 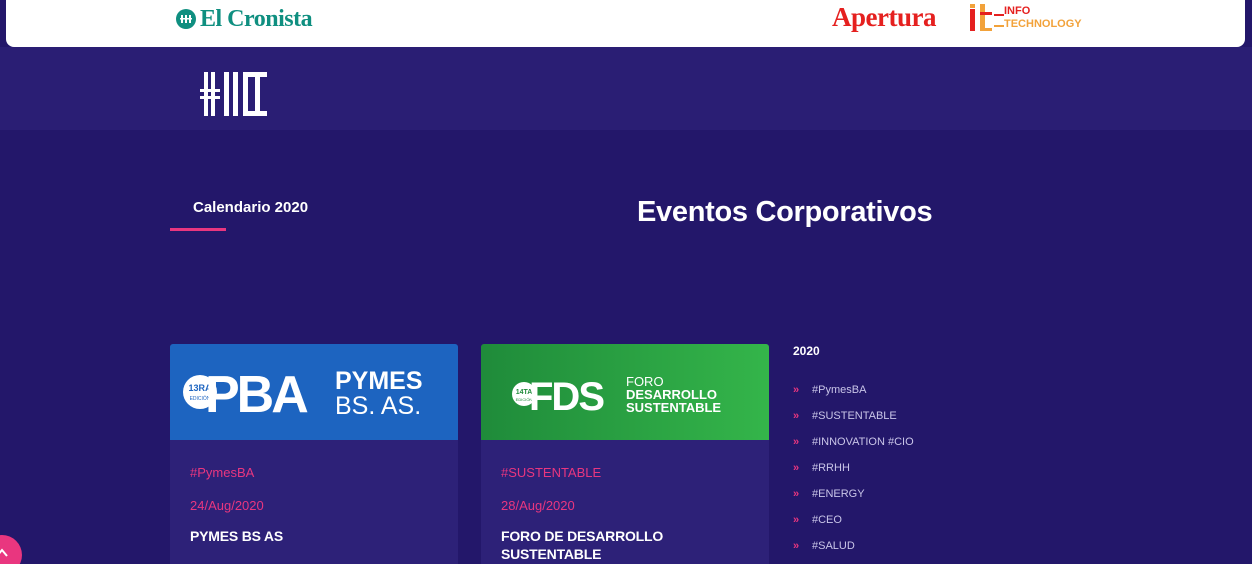 I want to click on event-title: PYMES BS AS, so click(x=315, y=536).